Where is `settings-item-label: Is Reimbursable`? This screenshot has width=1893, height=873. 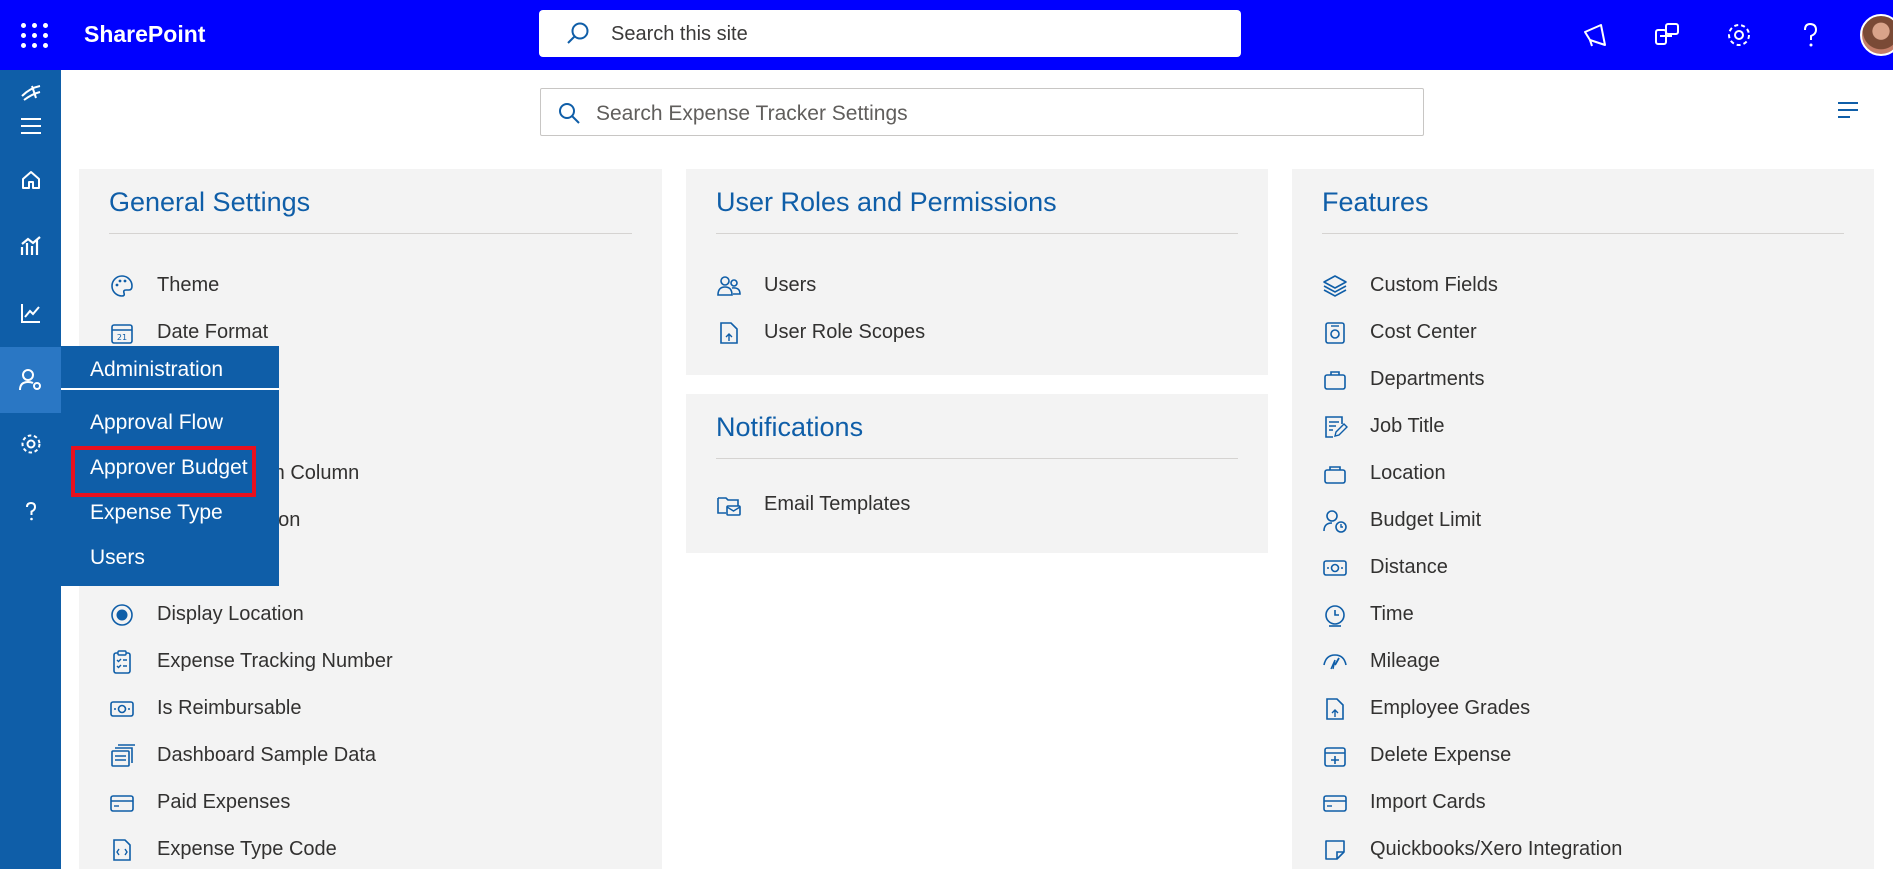 settings-item-label: Is Reimbursable is located at coordinates (229, 708).